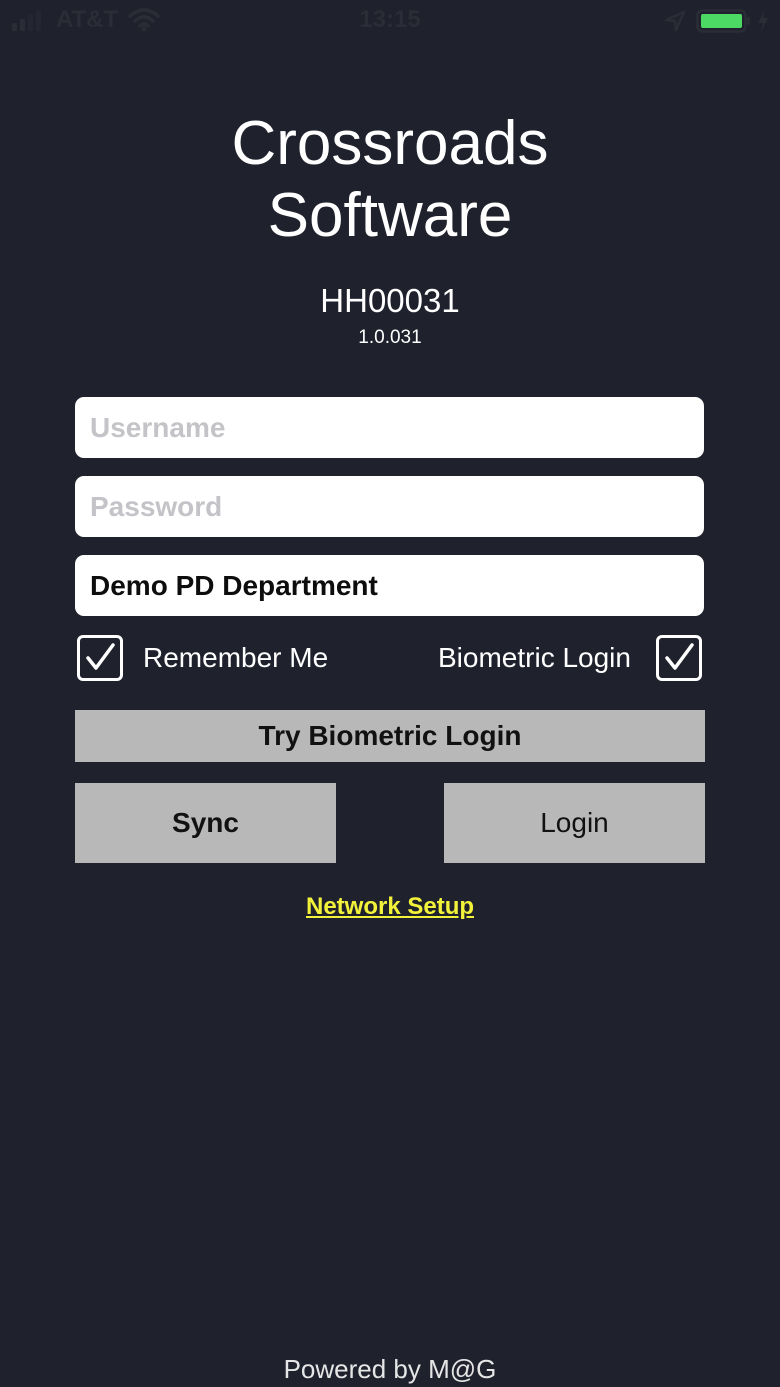 The height and width of the screenshot is (1387, 780). I want to click on app-title-line1: Crossroads, so click(390, 143).